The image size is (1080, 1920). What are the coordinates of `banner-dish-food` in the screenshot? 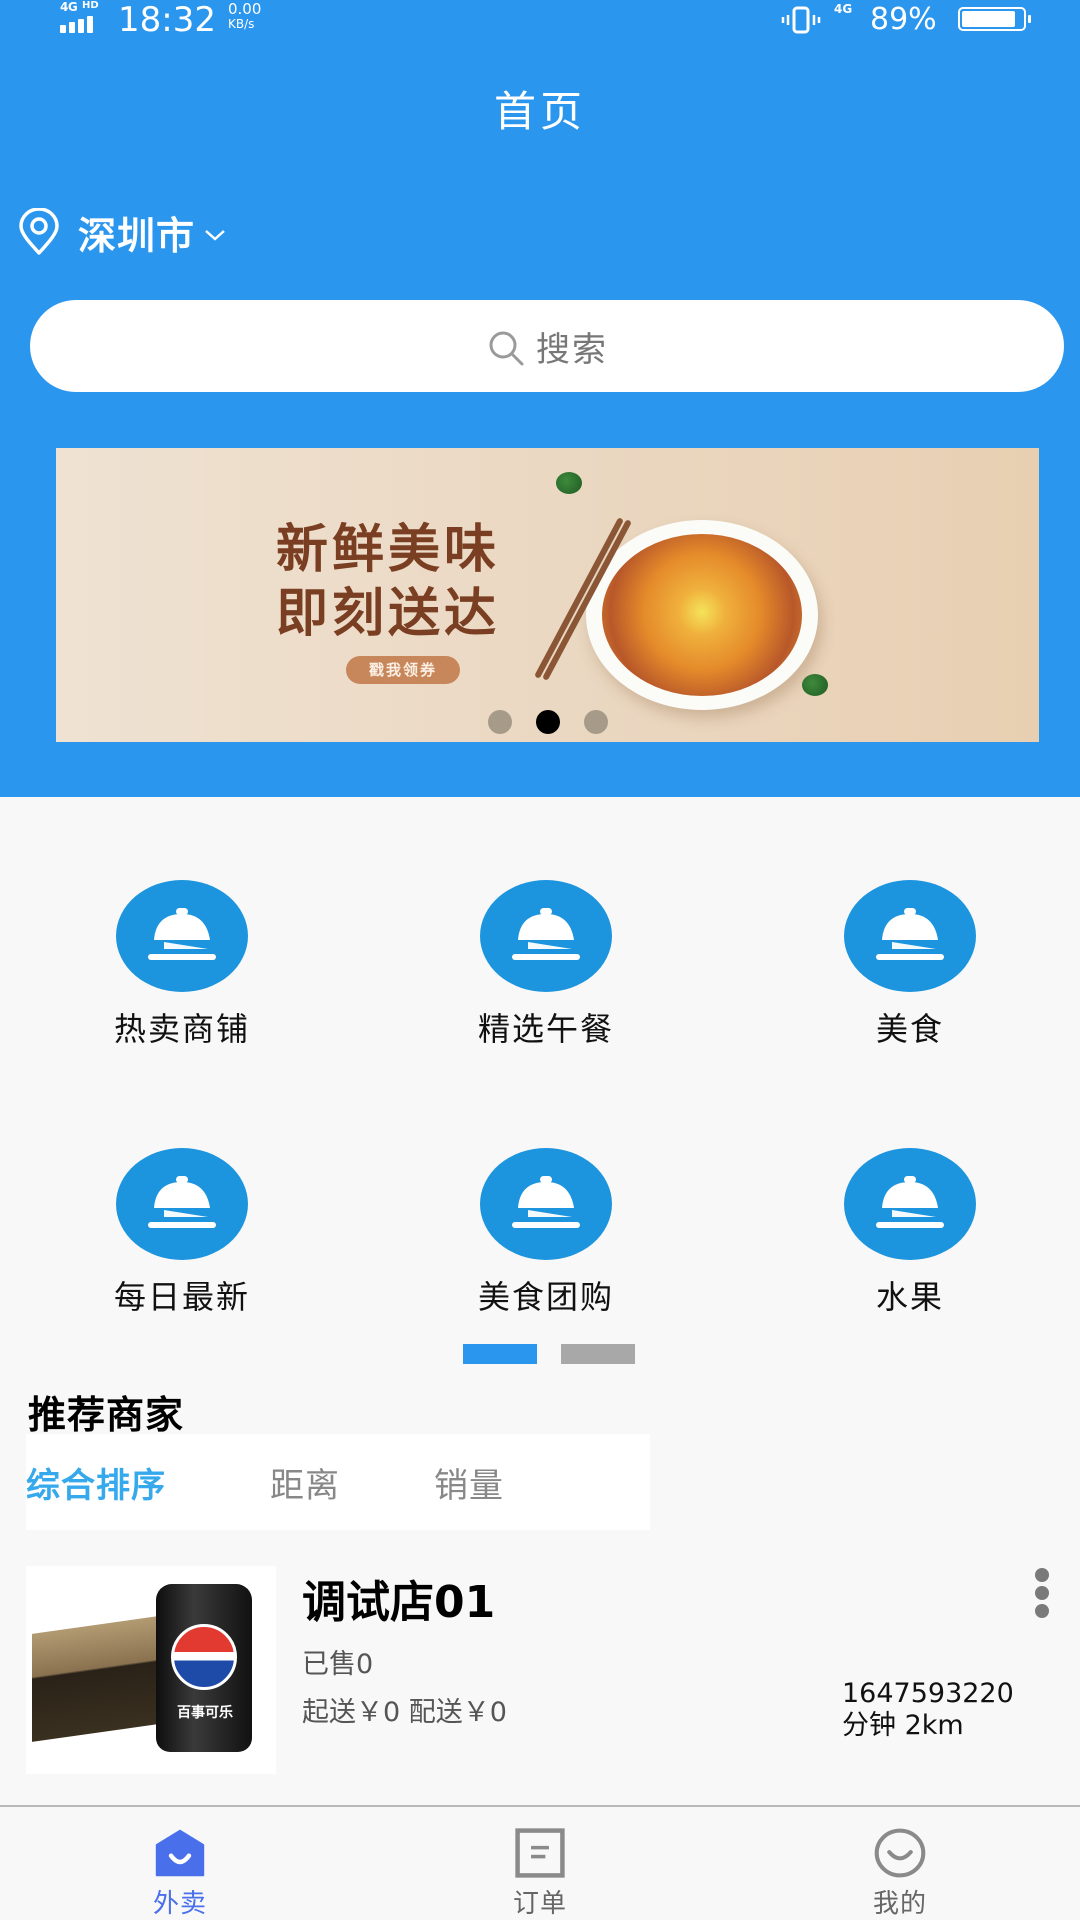 It's located at (702, 615).